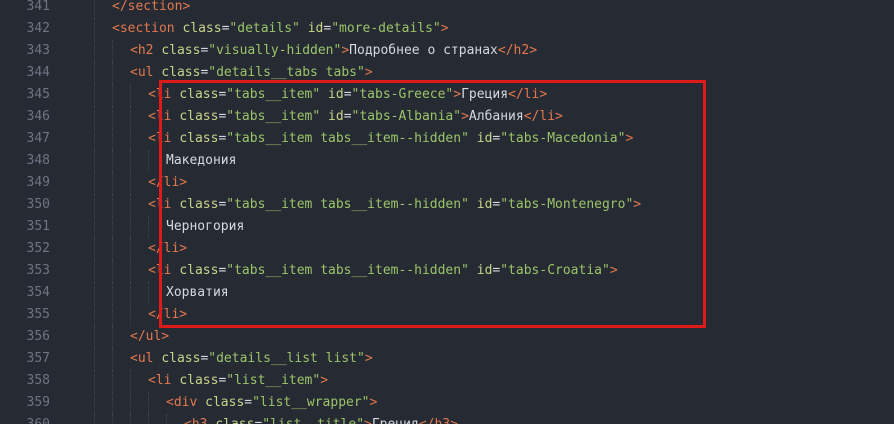 This screenshot has width=894, height=424. I want to click on token-tag: </ul>, so click(150, 336).